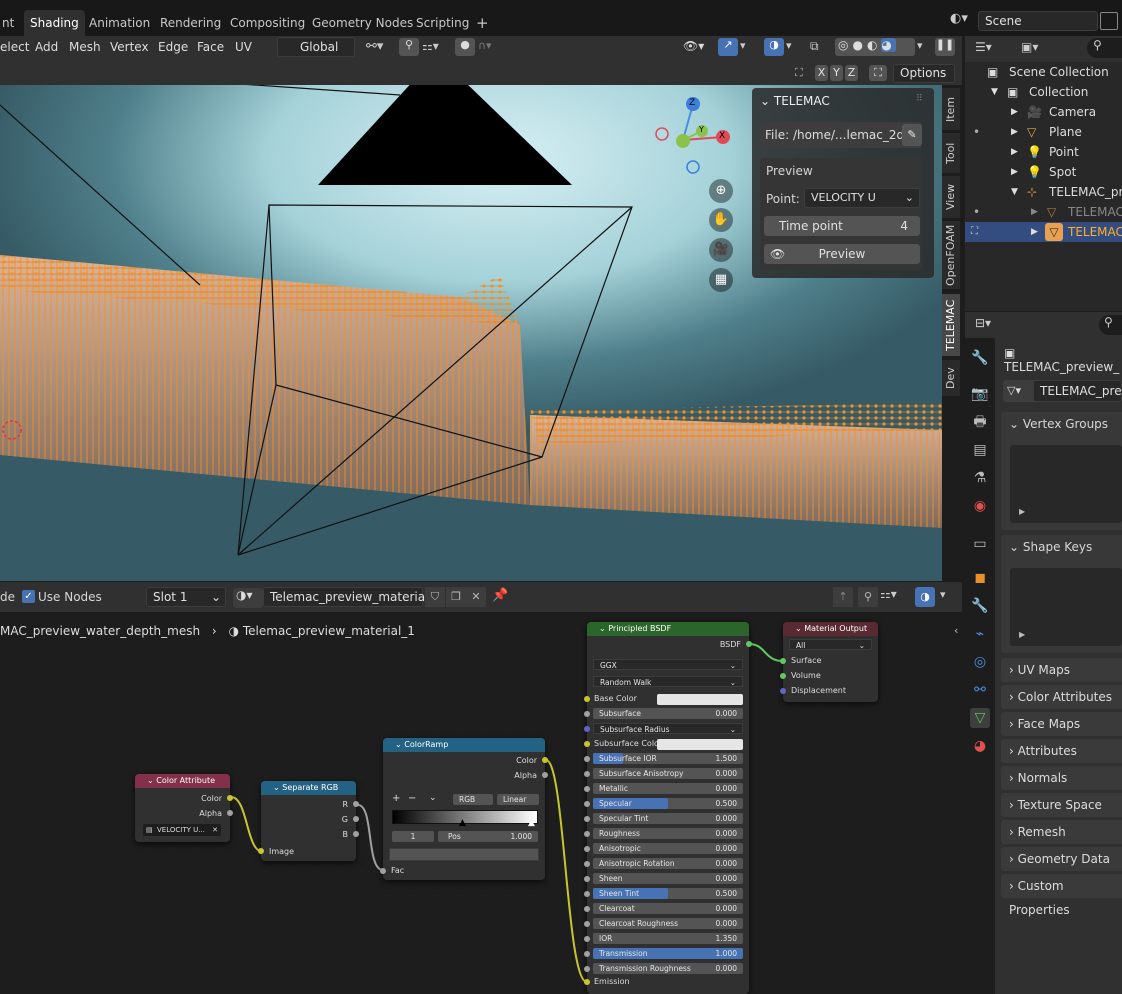  What do you see at coordinates (267, 23) in the screenshot?
I see `tab-compositing: Compositing` at bounding box center [267, 23].